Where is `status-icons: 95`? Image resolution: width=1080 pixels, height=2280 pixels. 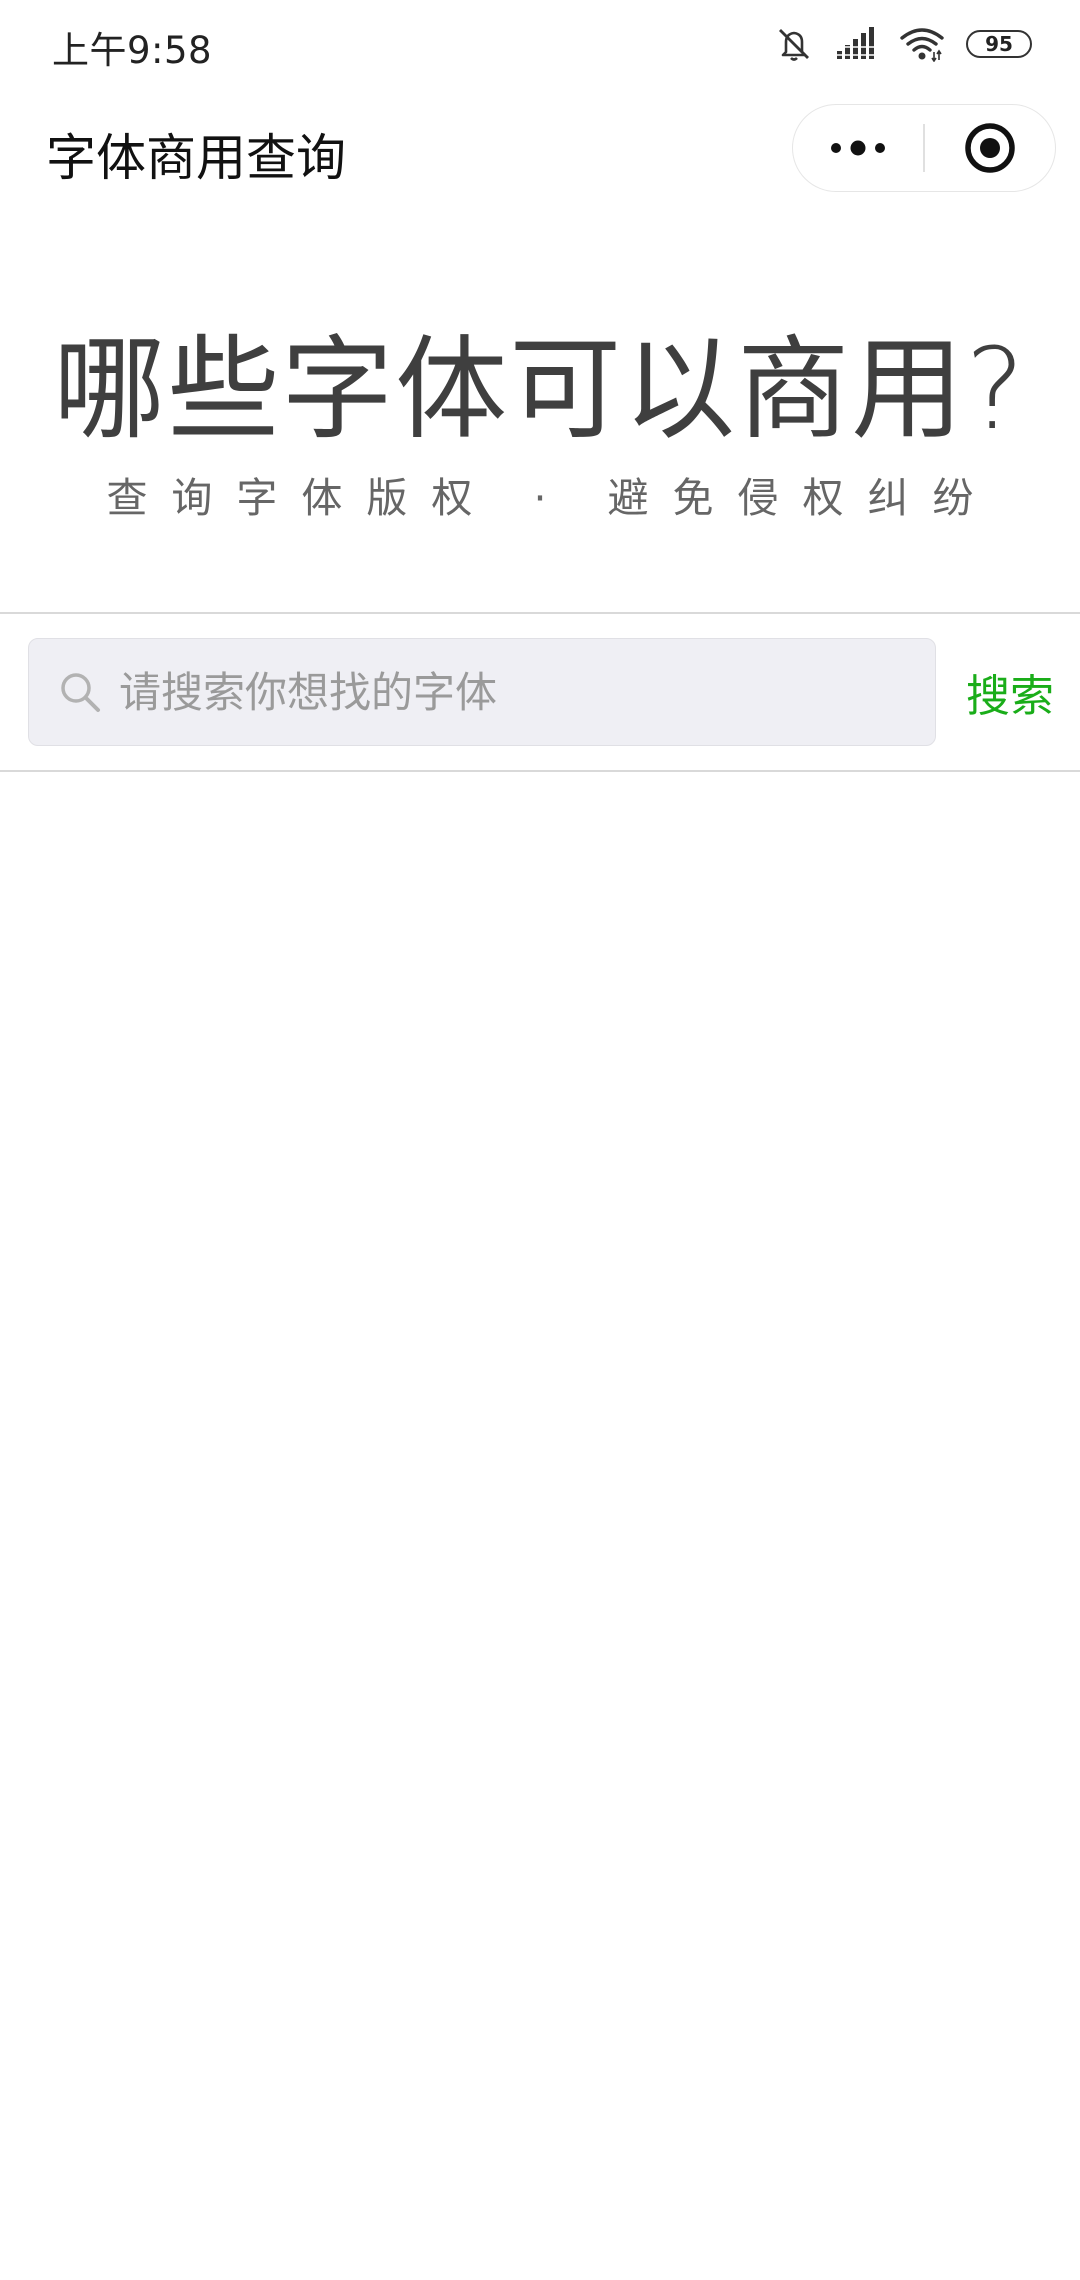
status-icons: 95 is located at coordinates (892, 44).